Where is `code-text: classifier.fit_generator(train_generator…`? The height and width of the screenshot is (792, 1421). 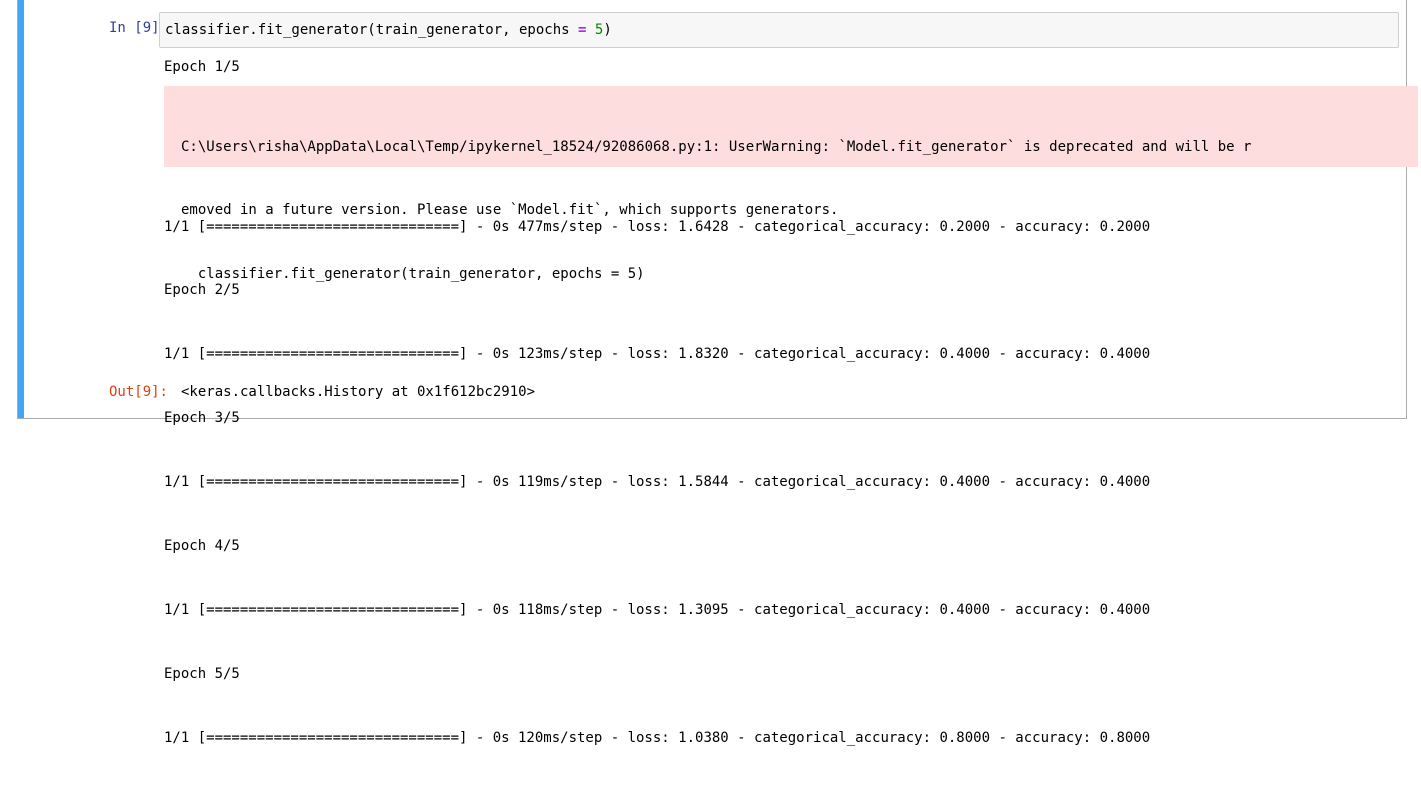 code-text: classifier.fit_generator(train_generator… is located at coordinates (372, 30).